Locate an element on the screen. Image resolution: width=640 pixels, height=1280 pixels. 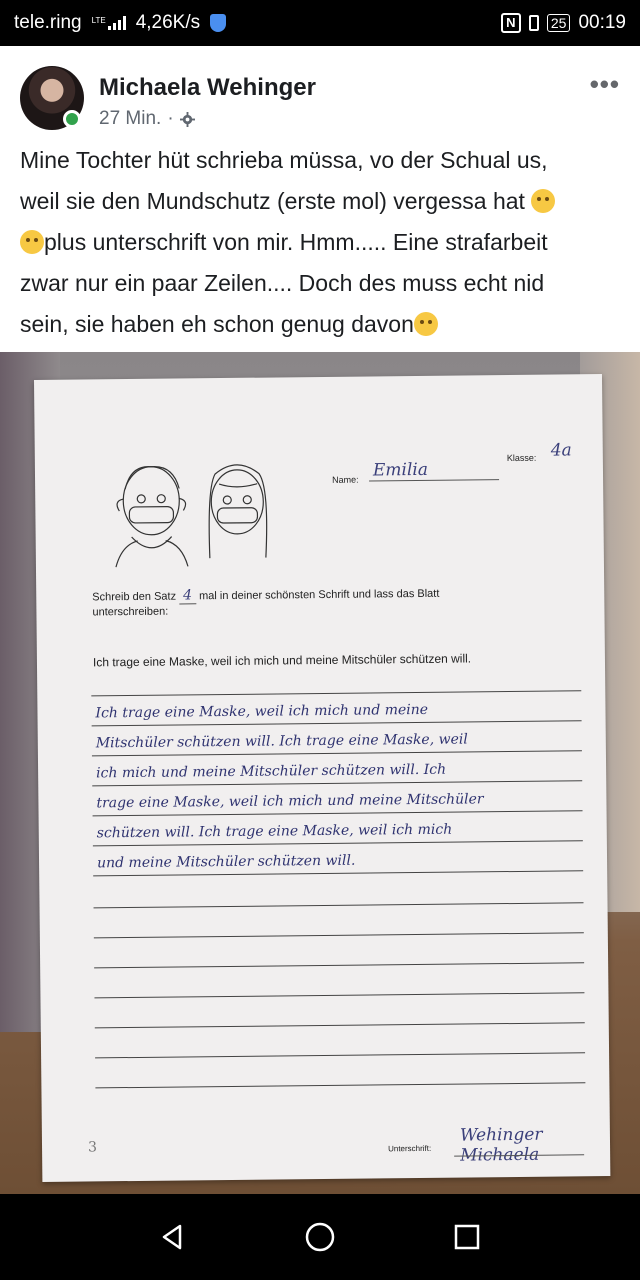
post-header: Michaela Wehinger 27 Min. · ••• is located at coordinates (320, 94).